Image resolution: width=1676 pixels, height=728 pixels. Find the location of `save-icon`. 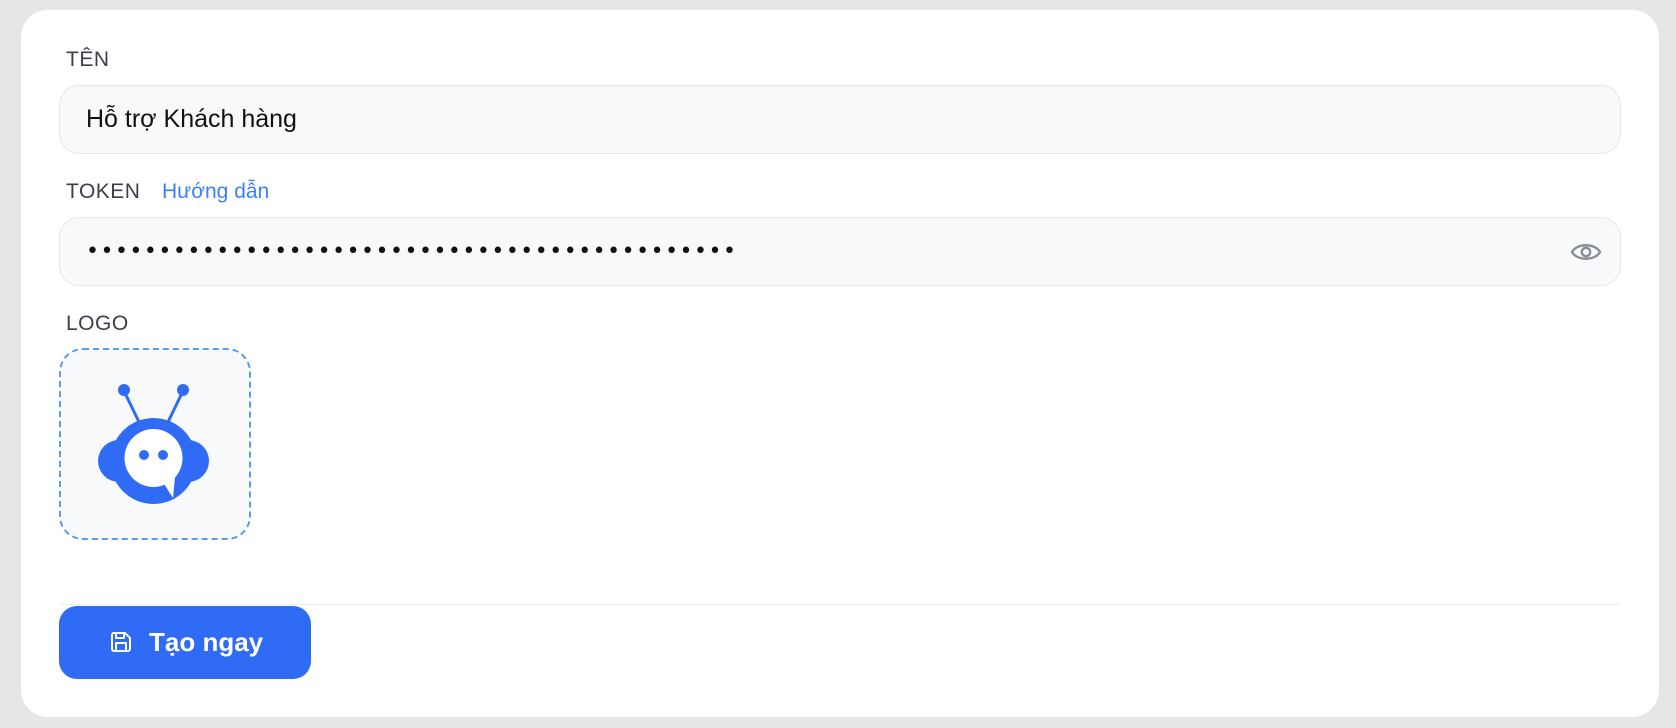

save-icon is located at coordinates (121, 642).